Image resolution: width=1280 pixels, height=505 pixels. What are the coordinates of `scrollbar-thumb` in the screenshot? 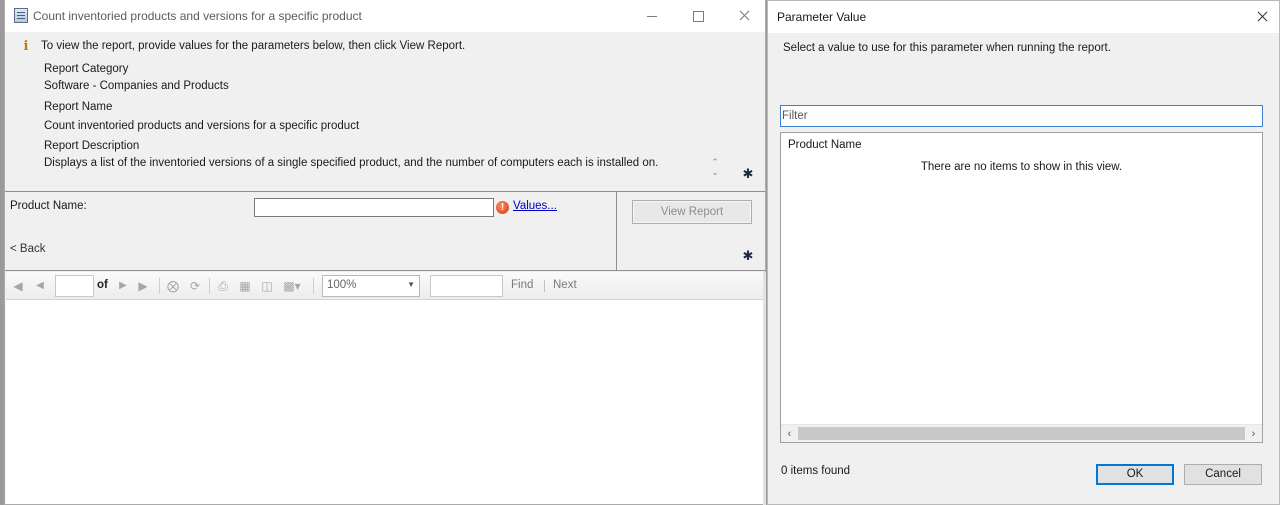 It's located at (1021, 433).